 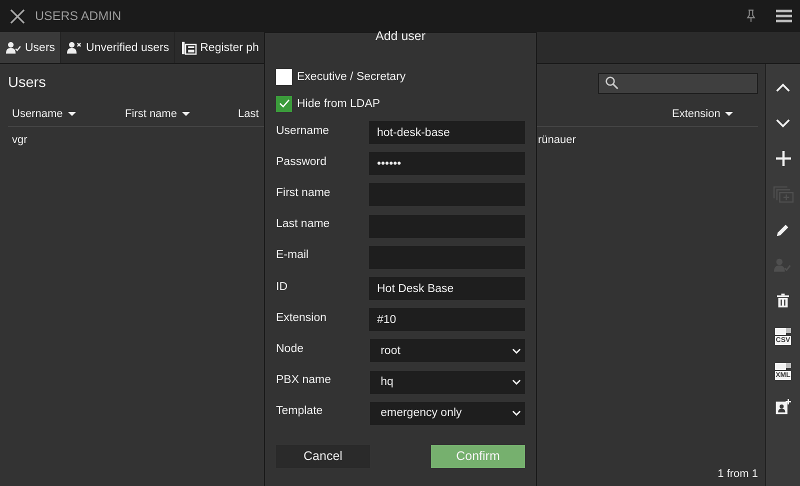 I want to click on table-cell: vgr, so click(x=20, y=140).